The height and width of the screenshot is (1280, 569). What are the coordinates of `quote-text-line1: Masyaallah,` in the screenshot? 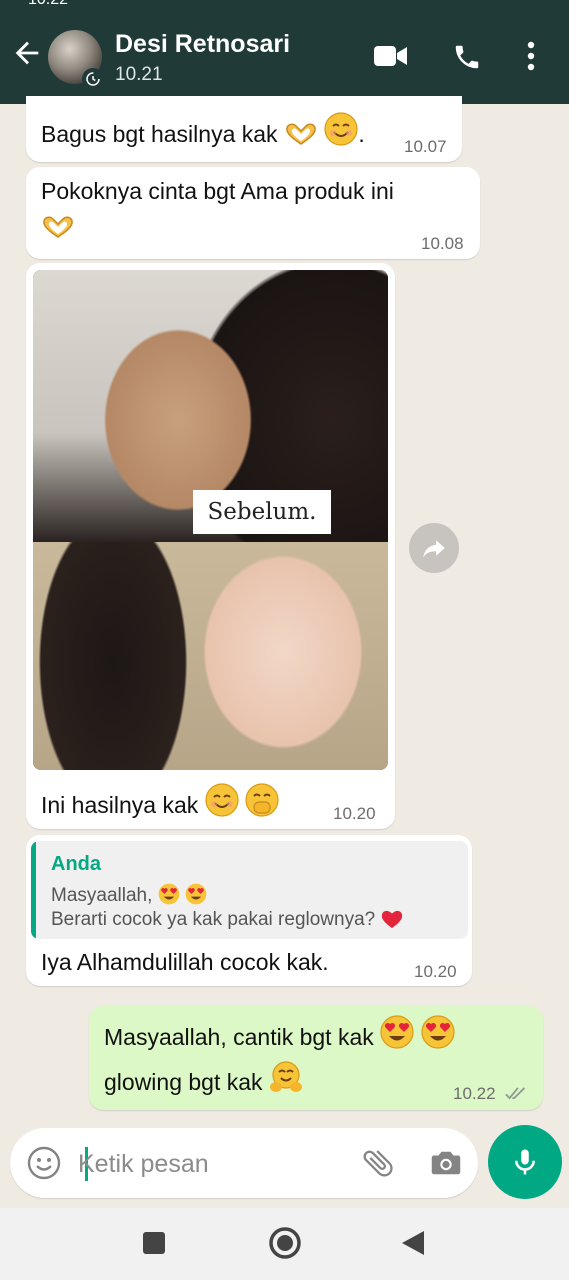 It's located at (102, 895).